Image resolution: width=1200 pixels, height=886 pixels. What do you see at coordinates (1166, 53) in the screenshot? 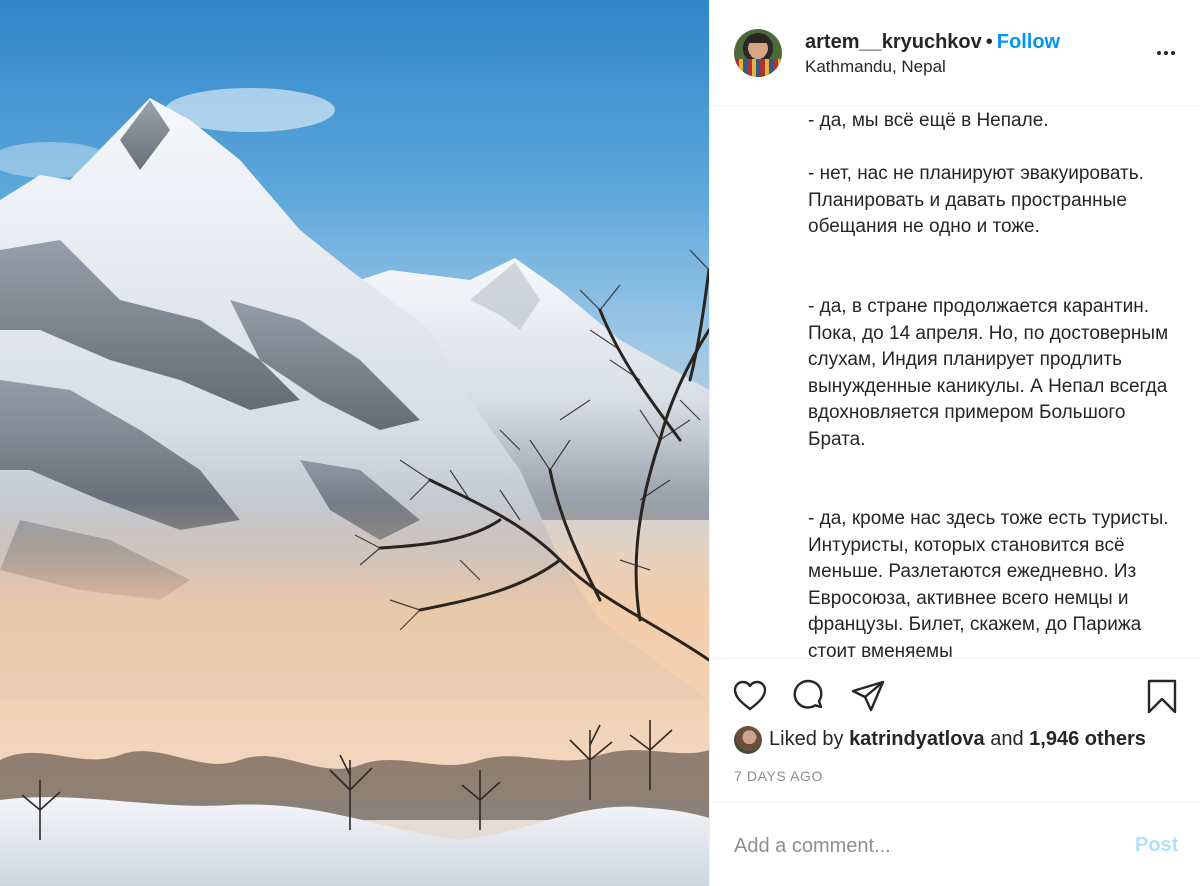
I see `more-horizontal-icon` at bounding box center [1166, 53].